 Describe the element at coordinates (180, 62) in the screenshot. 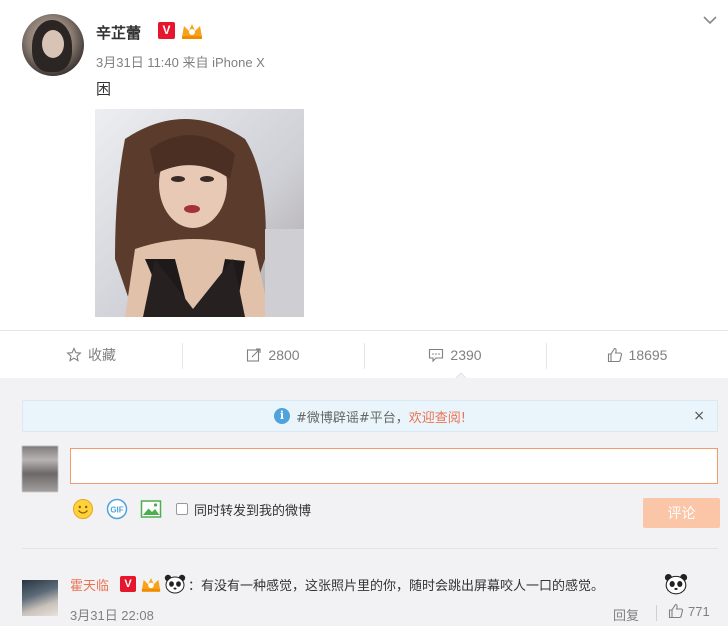

I see `post-meta: 3月31日 11:40 来自 iPhone X` at that location.